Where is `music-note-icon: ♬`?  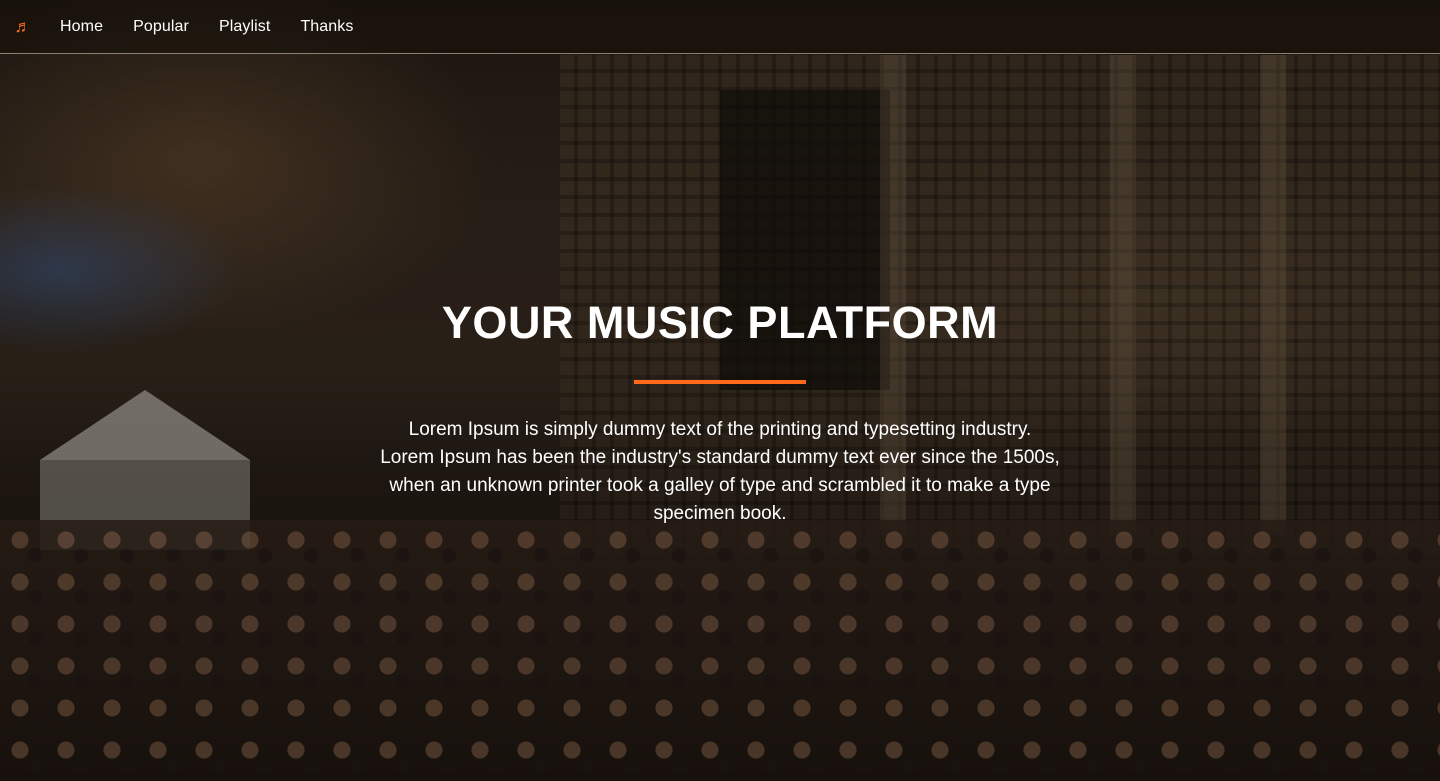
music-note-icon: ♬ is located at coordinates (23, 27).